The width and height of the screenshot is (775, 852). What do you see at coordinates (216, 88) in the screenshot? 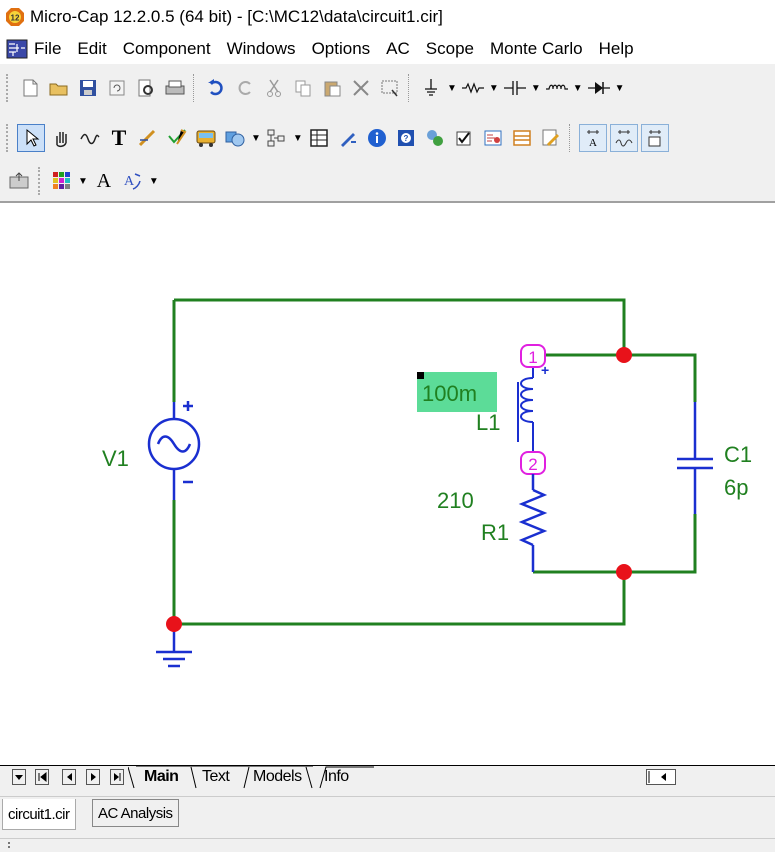
I see `undo-icon` at bounding box center [216, 88].